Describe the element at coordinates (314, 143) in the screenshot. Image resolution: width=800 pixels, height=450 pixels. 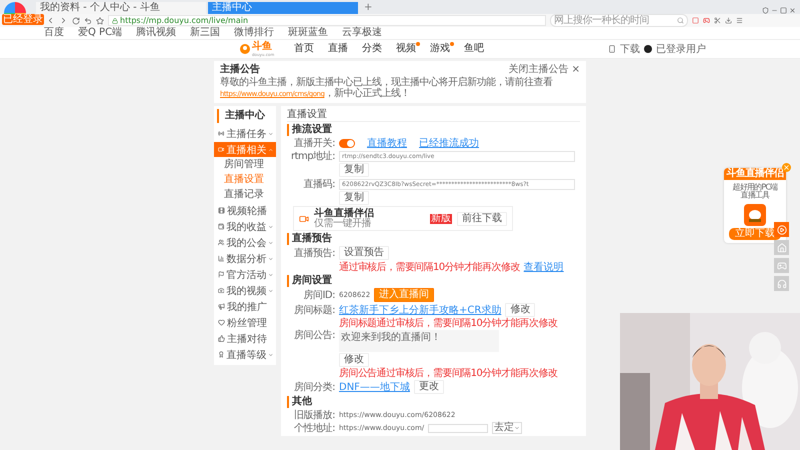
I see `field-label: 直播开关:` at that location.